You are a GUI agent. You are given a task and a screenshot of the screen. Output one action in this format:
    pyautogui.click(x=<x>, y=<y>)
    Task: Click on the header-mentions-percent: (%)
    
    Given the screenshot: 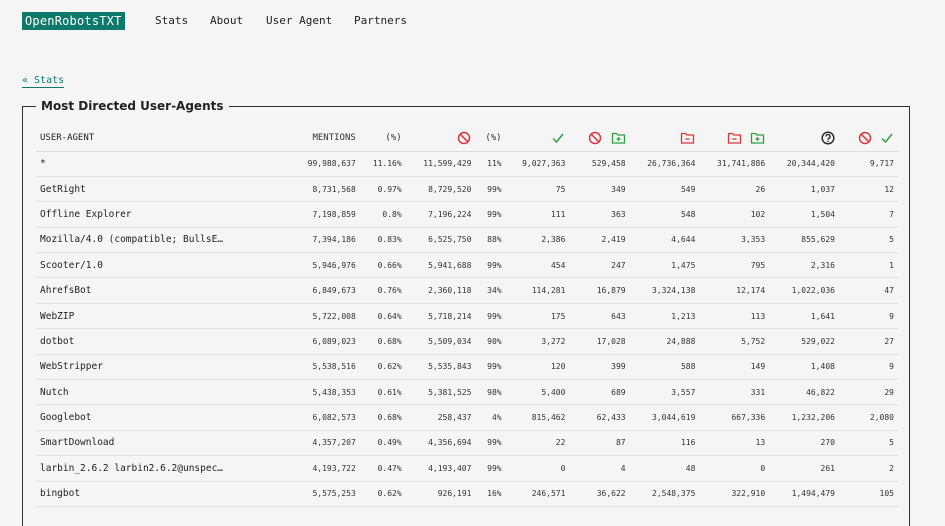 What is the action you would take?
    pyautogui.click(x=382, y=139)
    